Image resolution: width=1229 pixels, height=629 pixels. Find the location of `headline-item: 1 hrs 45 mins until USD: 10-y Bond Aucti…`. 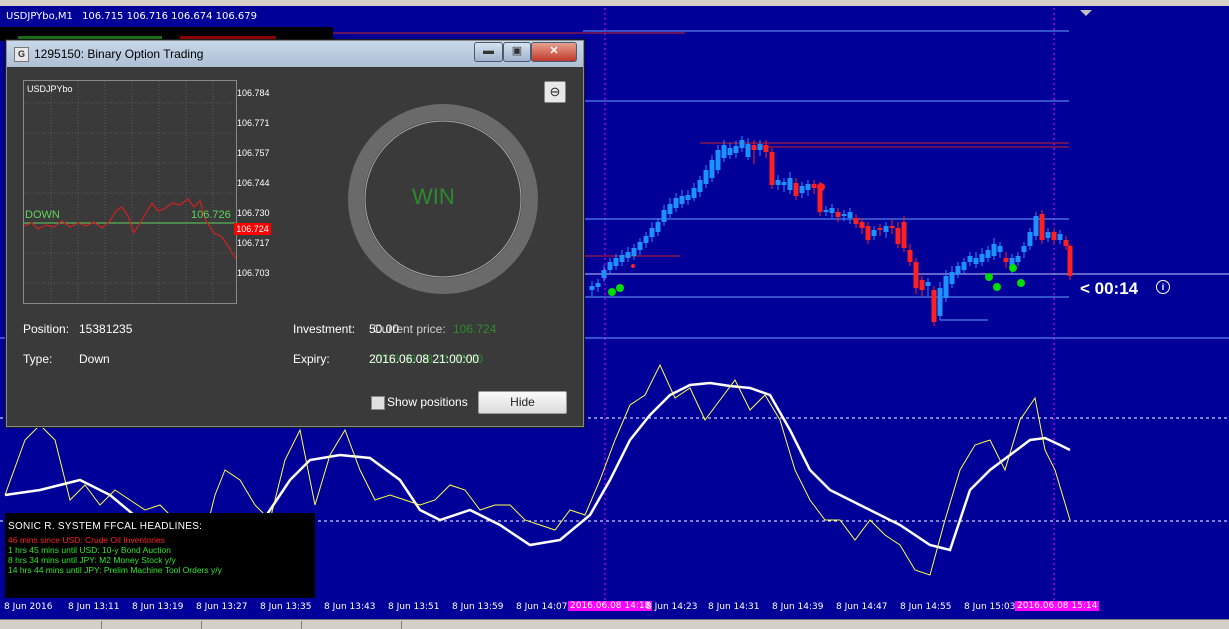

headline-item: 1 hrs 45 mins until USD: 10-y Bond Aucti… is located at coordinates (89, 550).